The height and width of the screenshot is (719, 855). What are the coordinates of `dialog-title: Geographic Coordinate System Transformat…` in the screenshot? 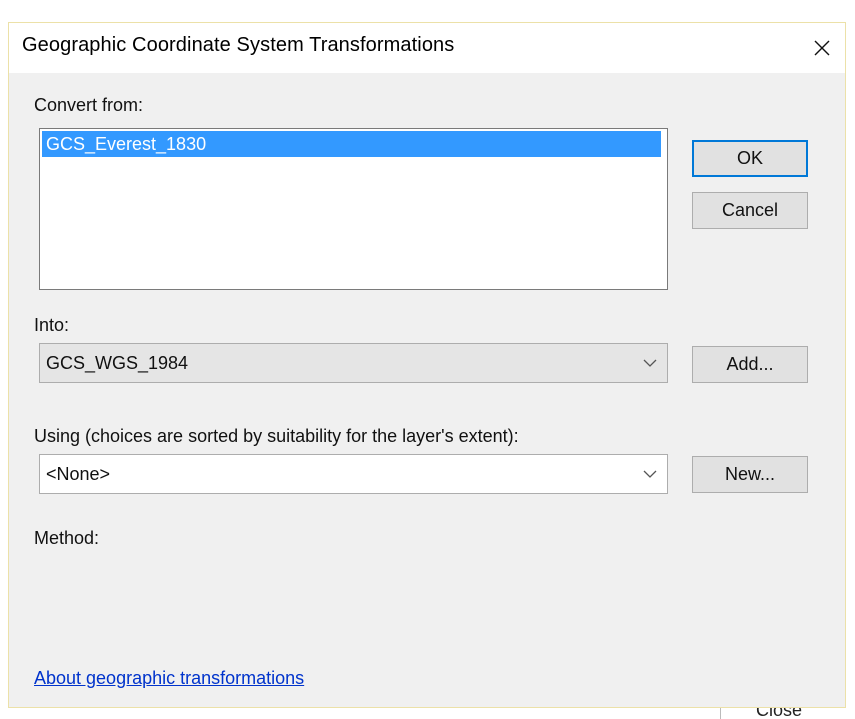 It's located at (238, 45).